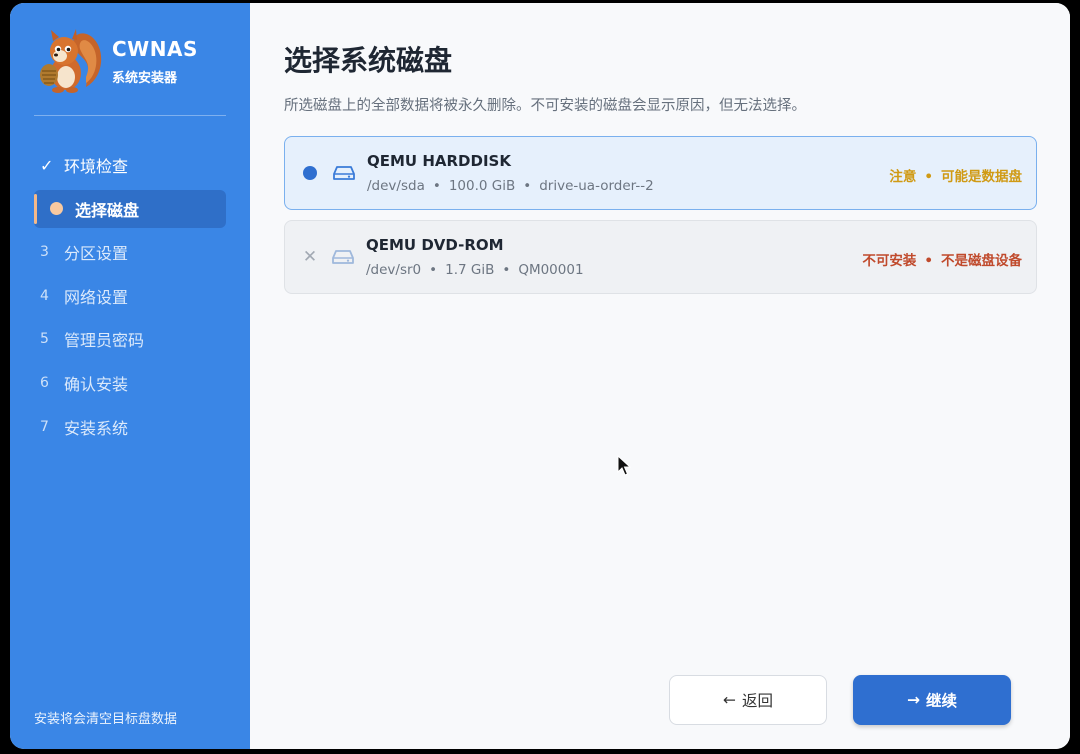 Image resolution: width=1080 pixels, height=754 pixels. Describe the element at coordinates (551, 270) in the screenshot. I see `disk-serial: QM00001` at that location.